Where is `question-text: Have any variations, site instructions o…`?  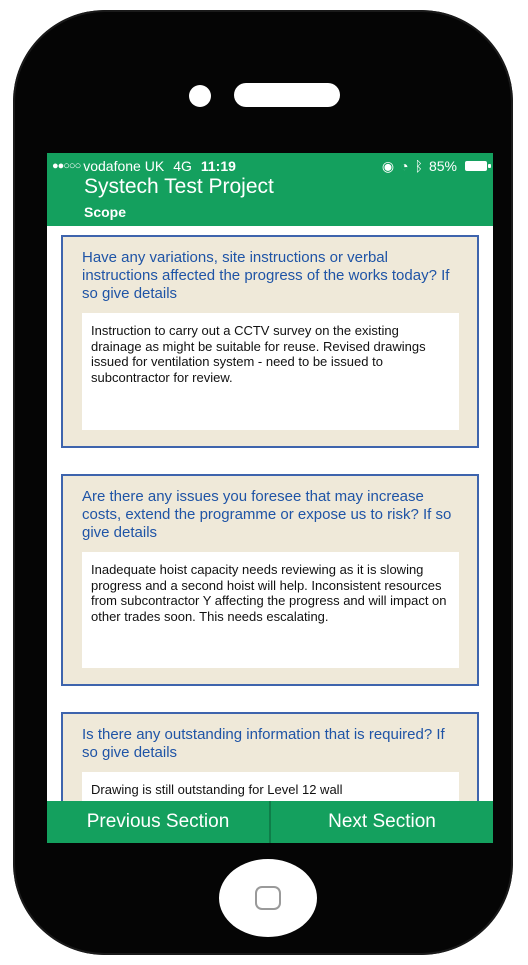
question-text: Have any variations, site instructions o… is located at coordinates (266, 275).